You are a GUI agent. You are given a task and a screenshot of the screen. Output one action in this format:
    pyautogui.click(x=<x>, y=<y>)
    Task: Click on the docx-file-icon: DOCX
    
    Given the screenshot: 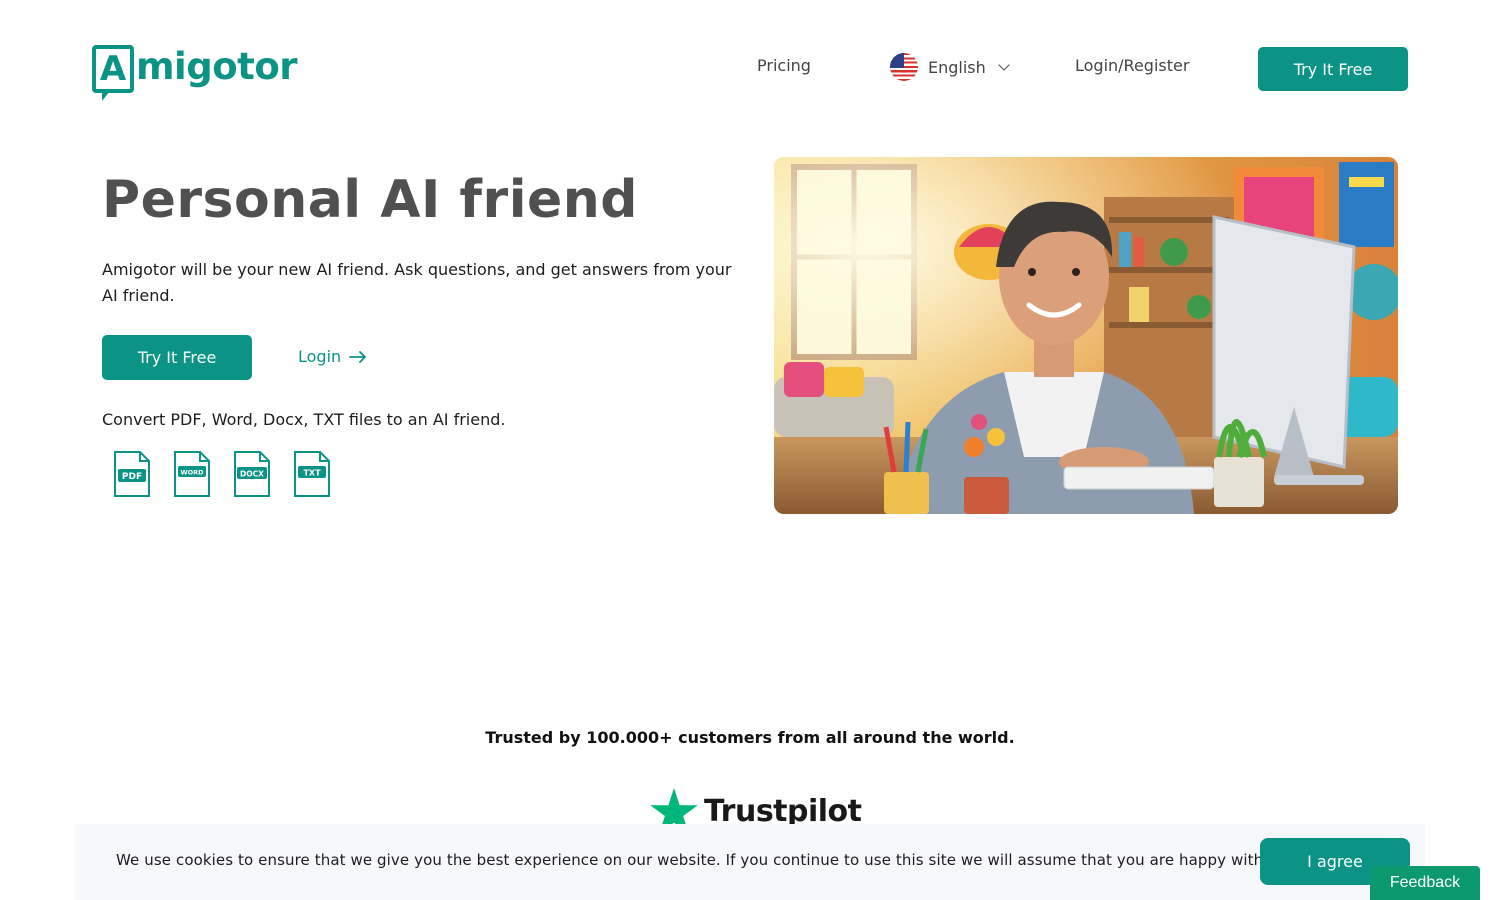 What is the action you would take?
    pyautogui.click(x=252, y=474)
    